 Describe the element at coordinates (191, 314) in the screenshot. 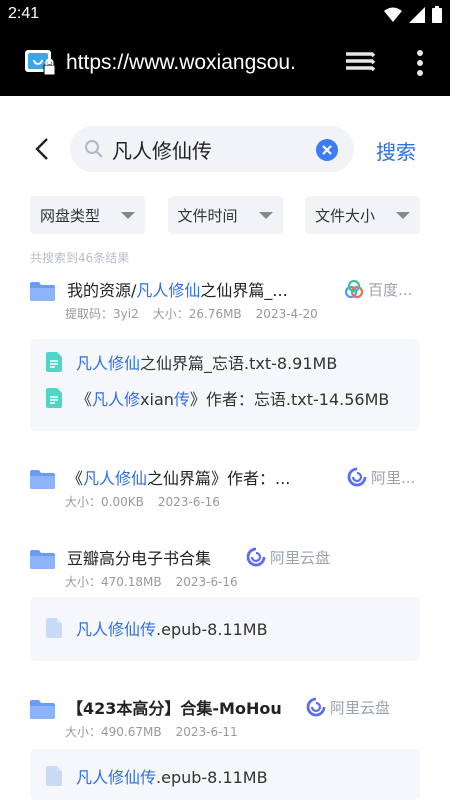

I see `result-meta: 提取码：3yi2 大小：26.76MB 2023-4-20` at that location.